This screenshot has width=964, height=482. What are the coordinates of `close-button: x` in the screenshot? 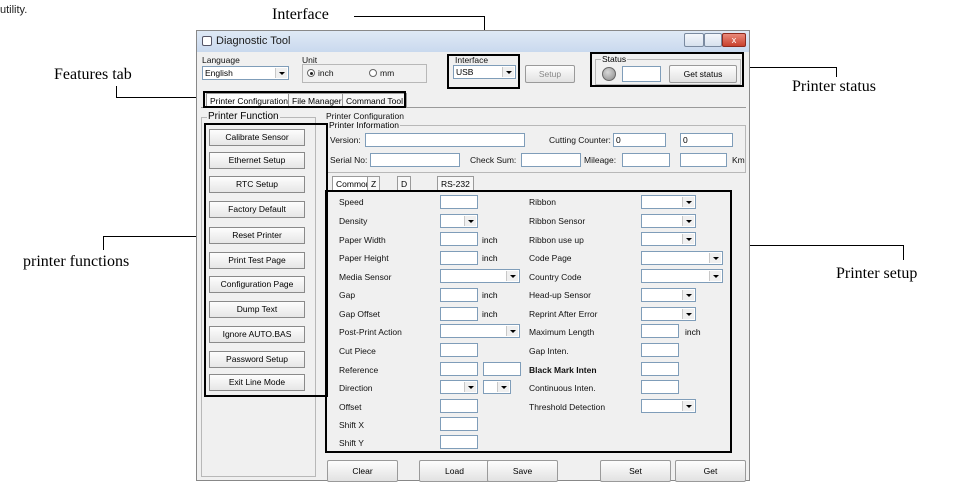 It's located at (734, 40).